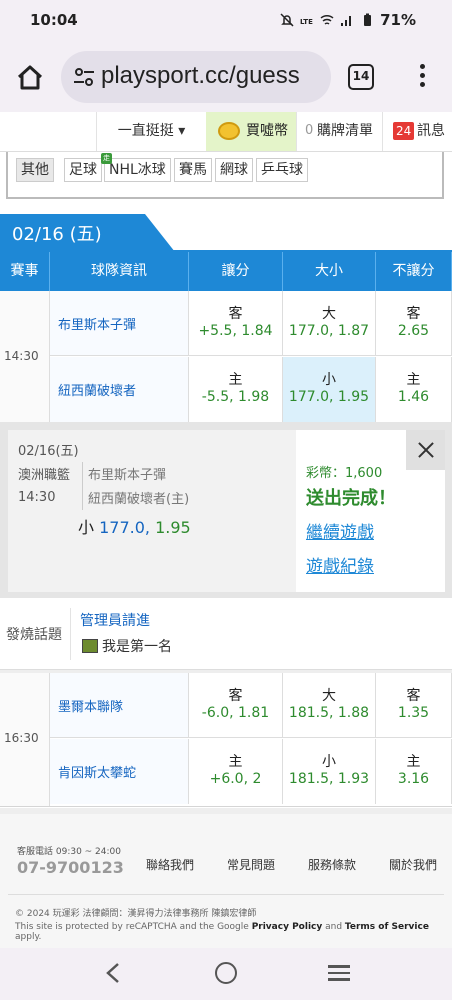 Image resolution: width=452 pixels, height=1000 pixels. Describe the element at coordinates (193, 170) in the screenshot. I see `sport-chip-horse: 賽馬` at that location.